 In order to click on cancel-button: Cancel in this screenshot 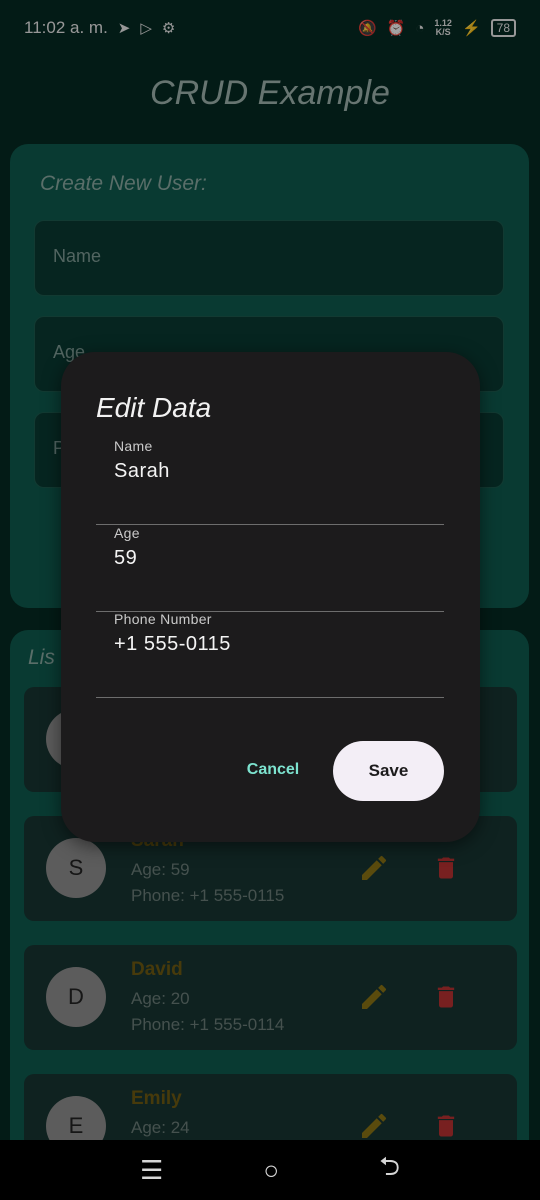, I will do `click(273, 770)`.